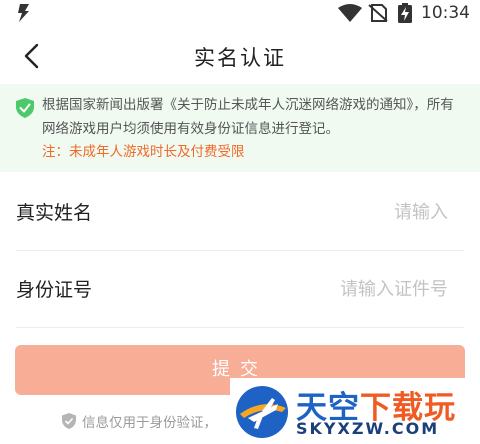 Image resolution: width=480 pixels, height=444 pixels. What do you see at coordinates (445, 13) in the screenshot?
I see `status-time: 10:34` at bounding box center [445, 13].